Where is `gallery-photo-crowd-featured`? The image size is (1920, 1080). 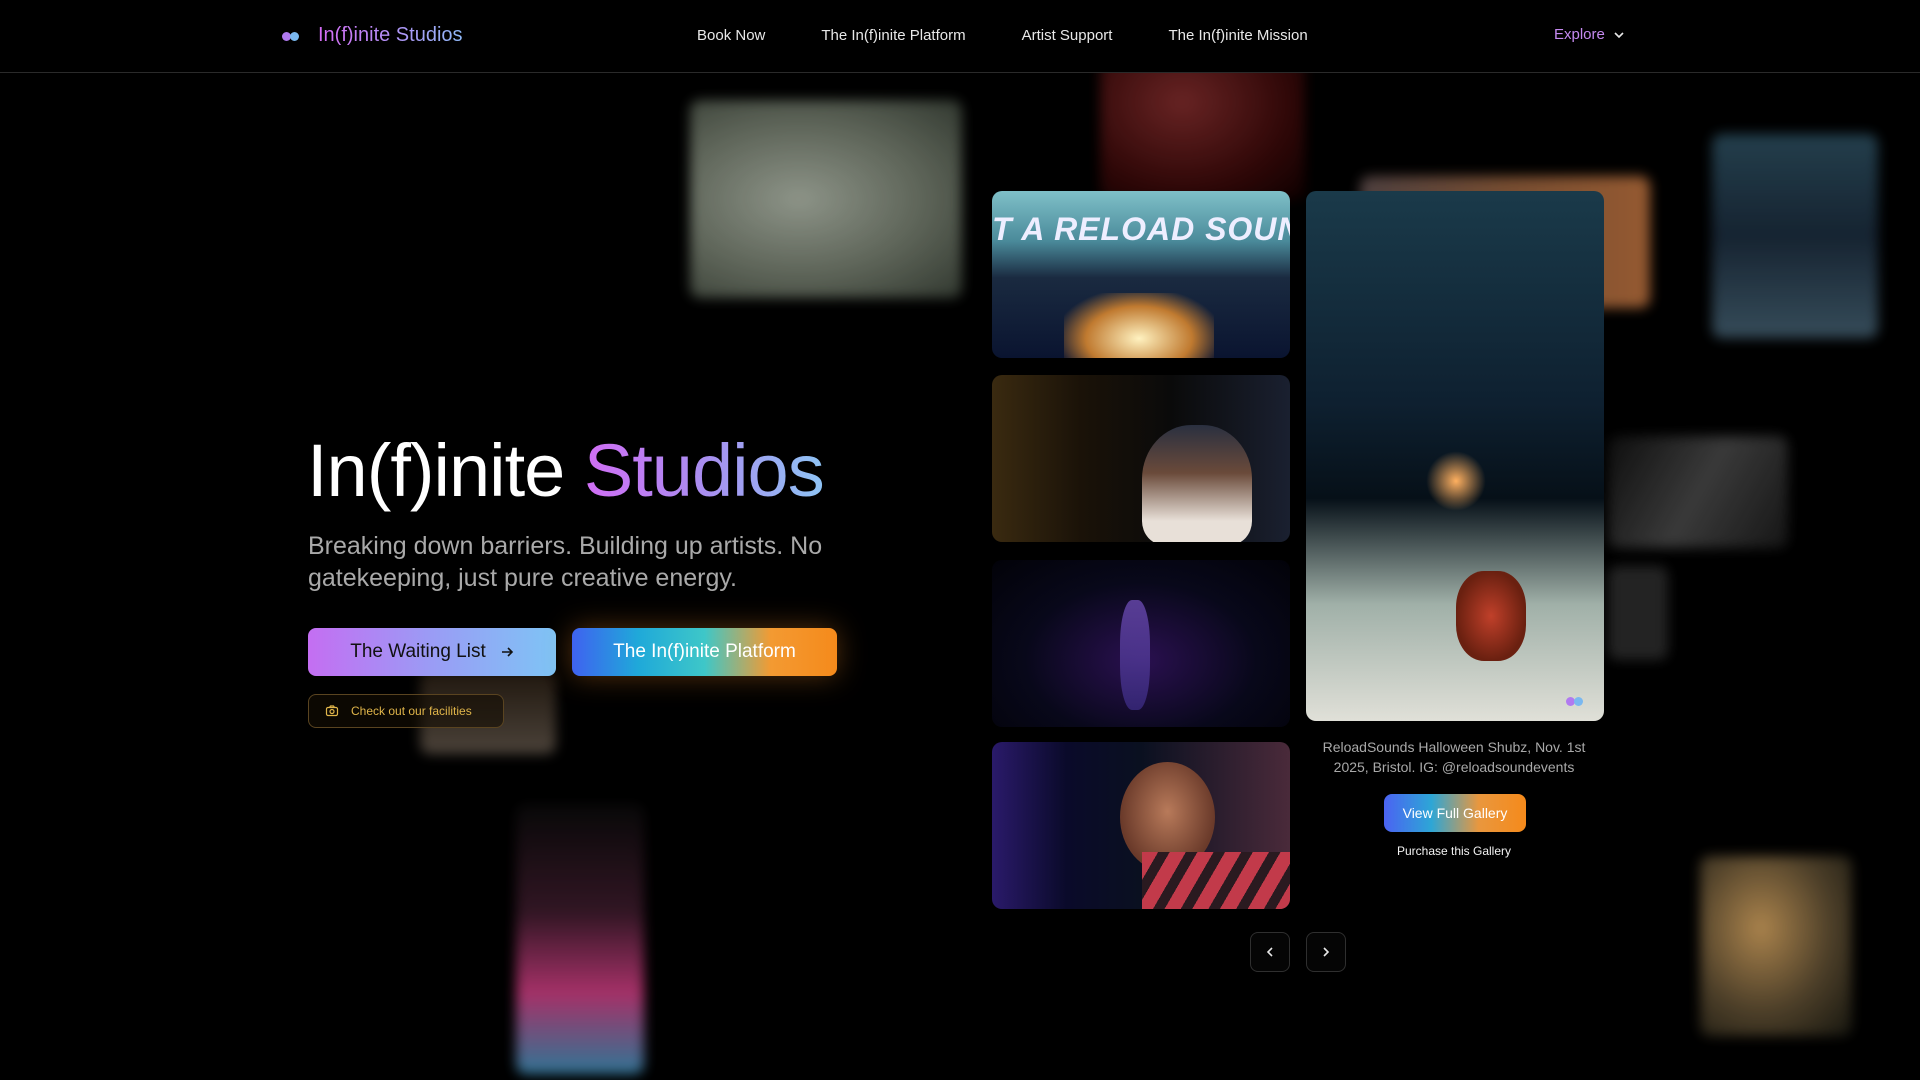 gallery-photo-crowd-featured is located at coordinates (1455, 456).